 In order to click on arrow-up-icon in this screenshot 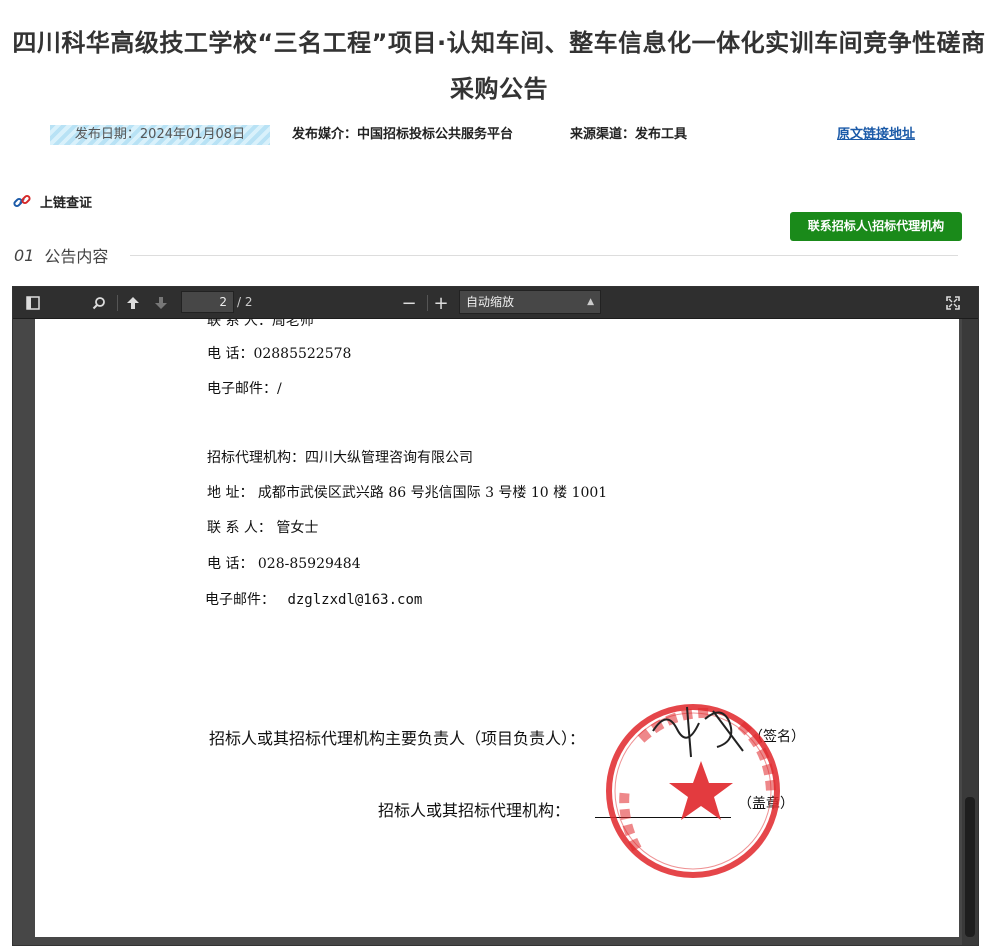, I will do `click(133, 303)`.